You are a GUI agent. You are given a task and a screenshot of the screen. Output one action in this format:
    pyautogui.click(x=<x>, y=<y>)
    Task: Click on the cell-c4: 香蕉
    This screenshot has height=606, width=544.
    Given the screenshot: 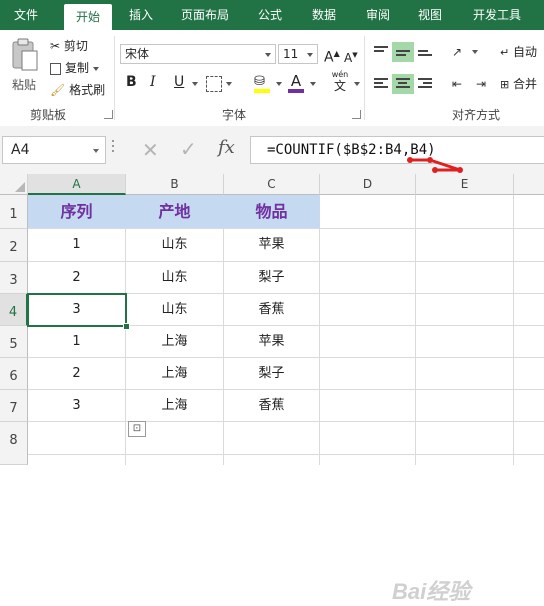 What is the action you would take?
    pyautogui.click(x=271, y=309)
    